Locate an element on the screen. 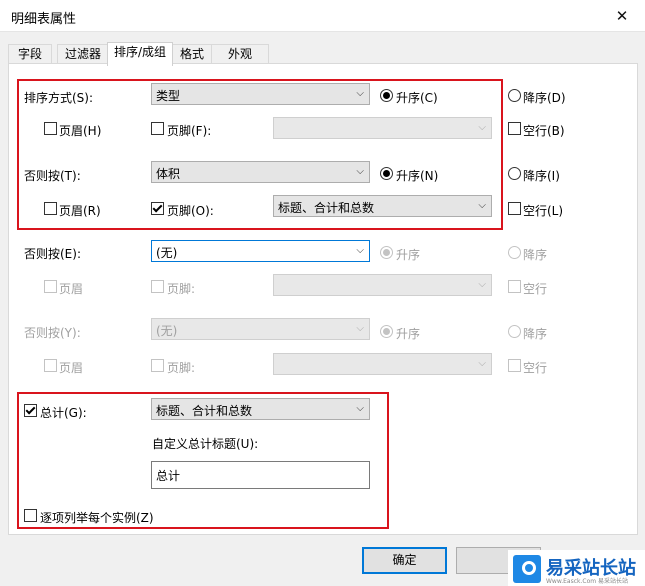  sort1-desc-radio is located at coordinates (514, 95).